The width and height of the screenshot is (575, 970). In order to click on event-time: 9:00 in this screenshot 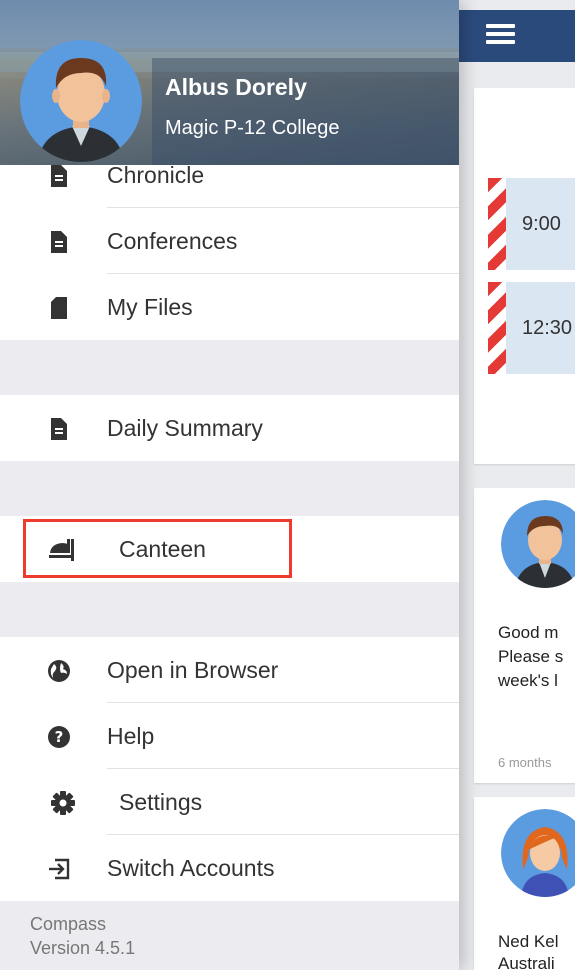, I will do `click(541, 224)`.